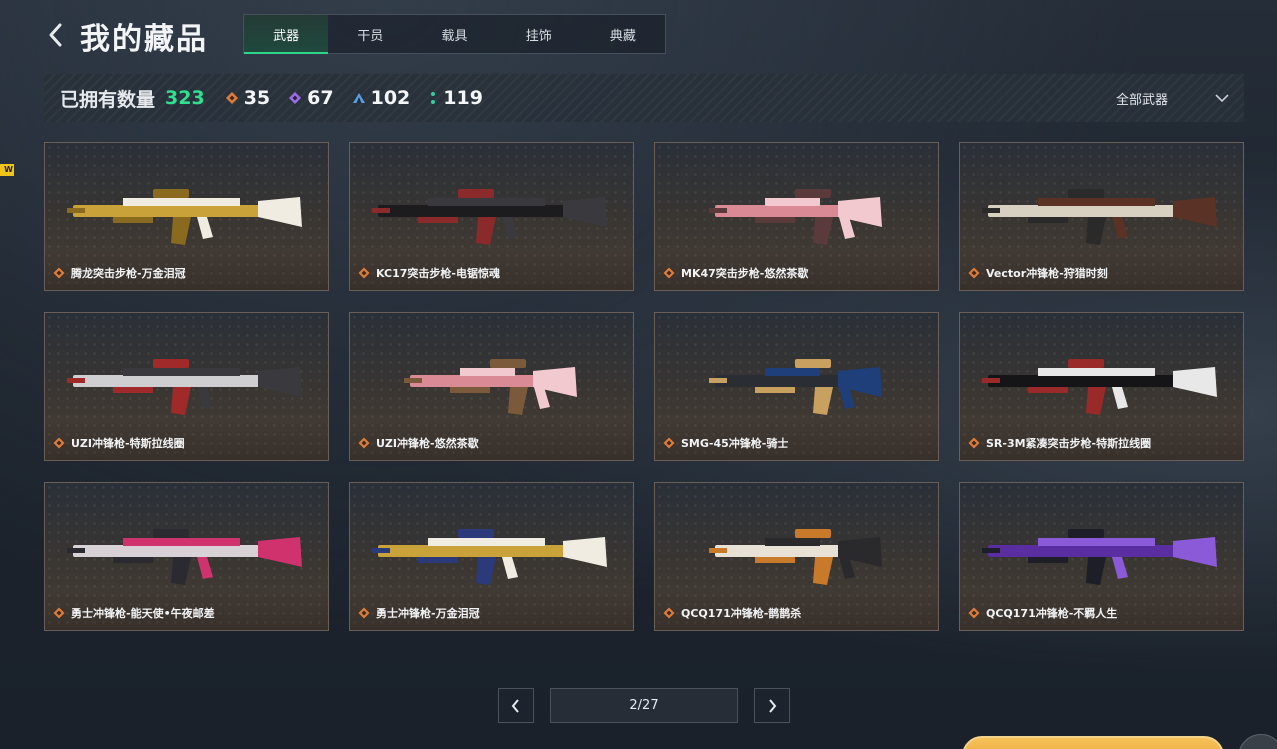 The image size is (1277, 749). I want to click on weapon-card: 勇士冲锋枪-能天使•午夜邮差, so click(186, 556).